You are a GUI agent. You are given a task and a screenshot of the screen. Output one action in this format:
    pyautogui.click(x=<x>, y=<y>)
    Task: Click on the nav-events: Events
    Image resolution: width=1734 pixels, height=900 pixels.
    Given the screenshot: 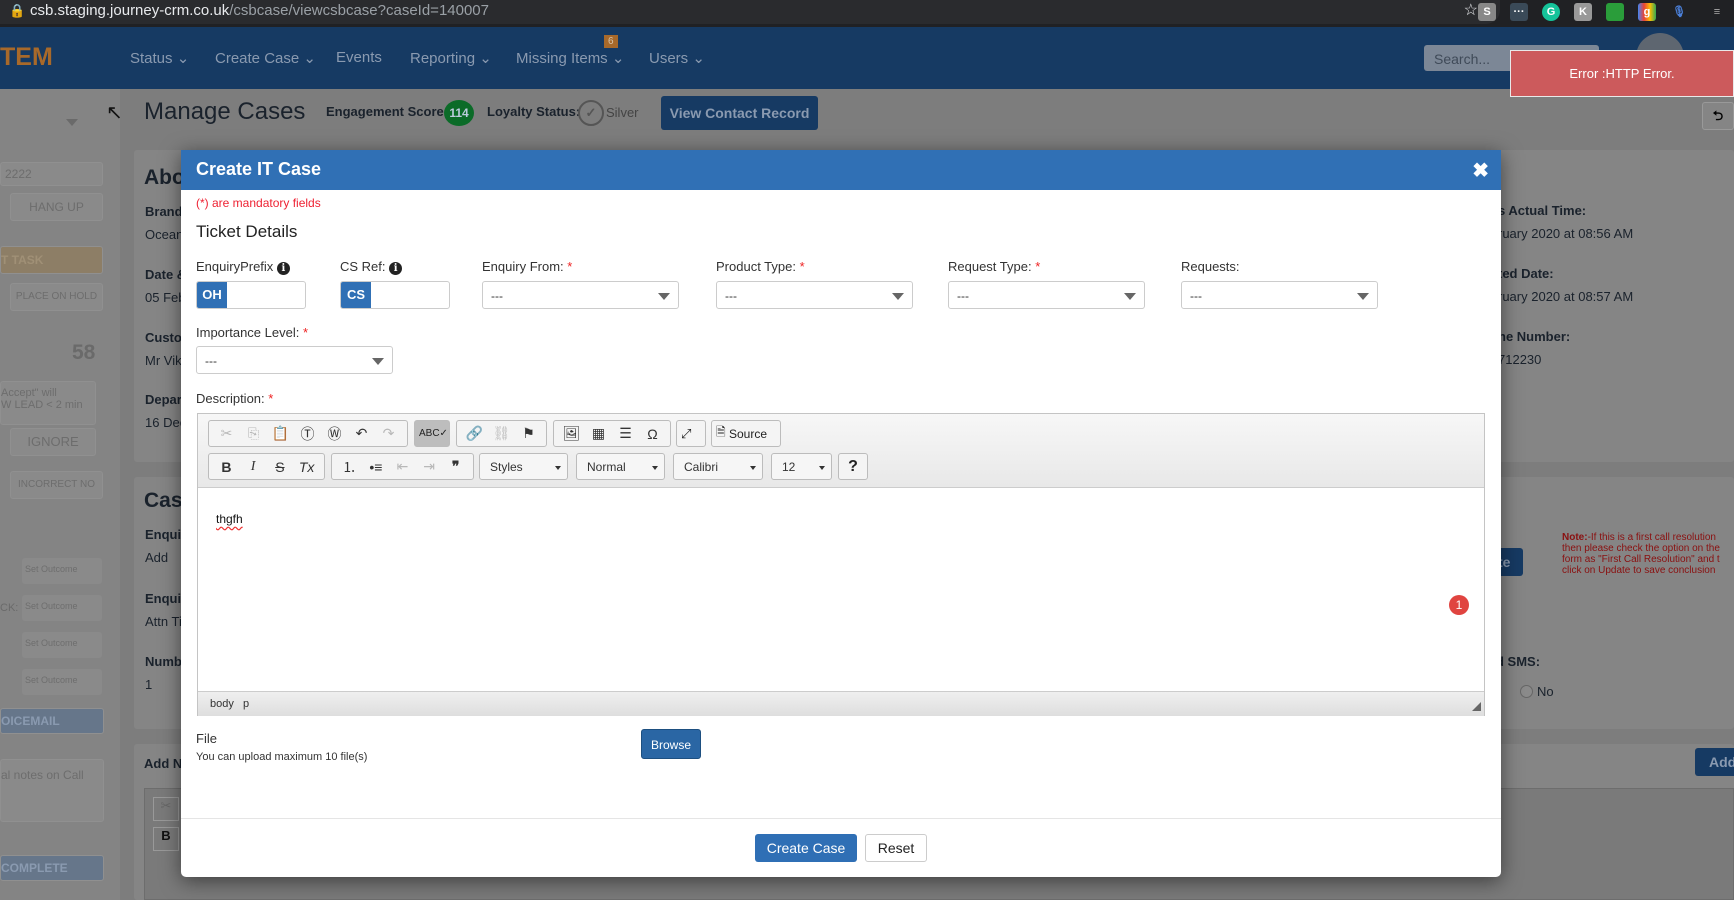 What is the action you would take?
    pyautogui.click(x=359, y=57)
    